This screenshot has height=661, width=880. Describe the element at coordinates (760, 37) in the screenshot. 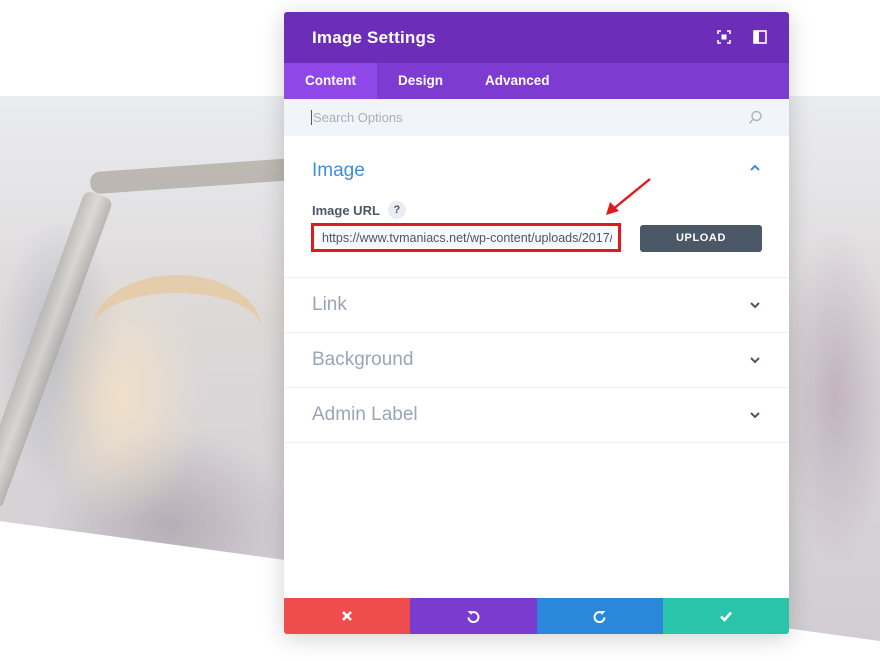

I see `sidebar-layout-icon` at that location.